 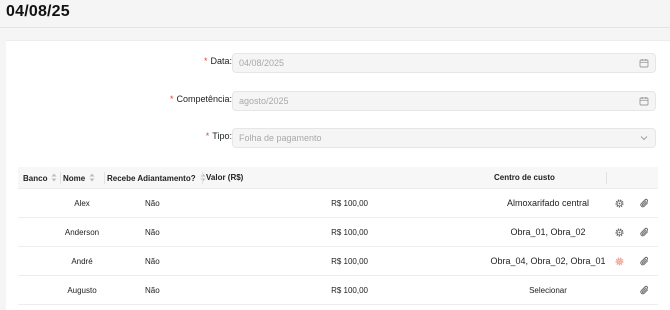 I want to click on tipo-select: Folha de pagamento, so click(x=444, y=138).